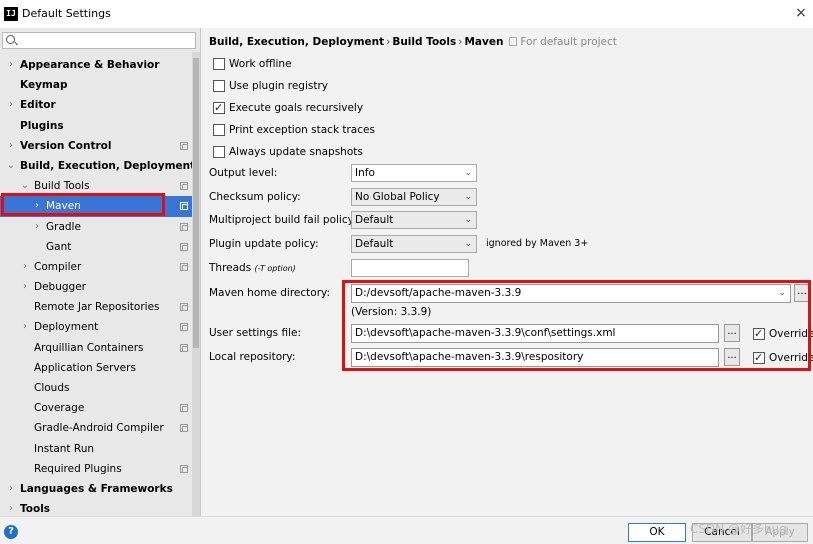 The height and width of the screenshot is (544, 813). Describe the element at coordinates (11, 532) in the screenshot. I see `help-icon: ?` at that location.